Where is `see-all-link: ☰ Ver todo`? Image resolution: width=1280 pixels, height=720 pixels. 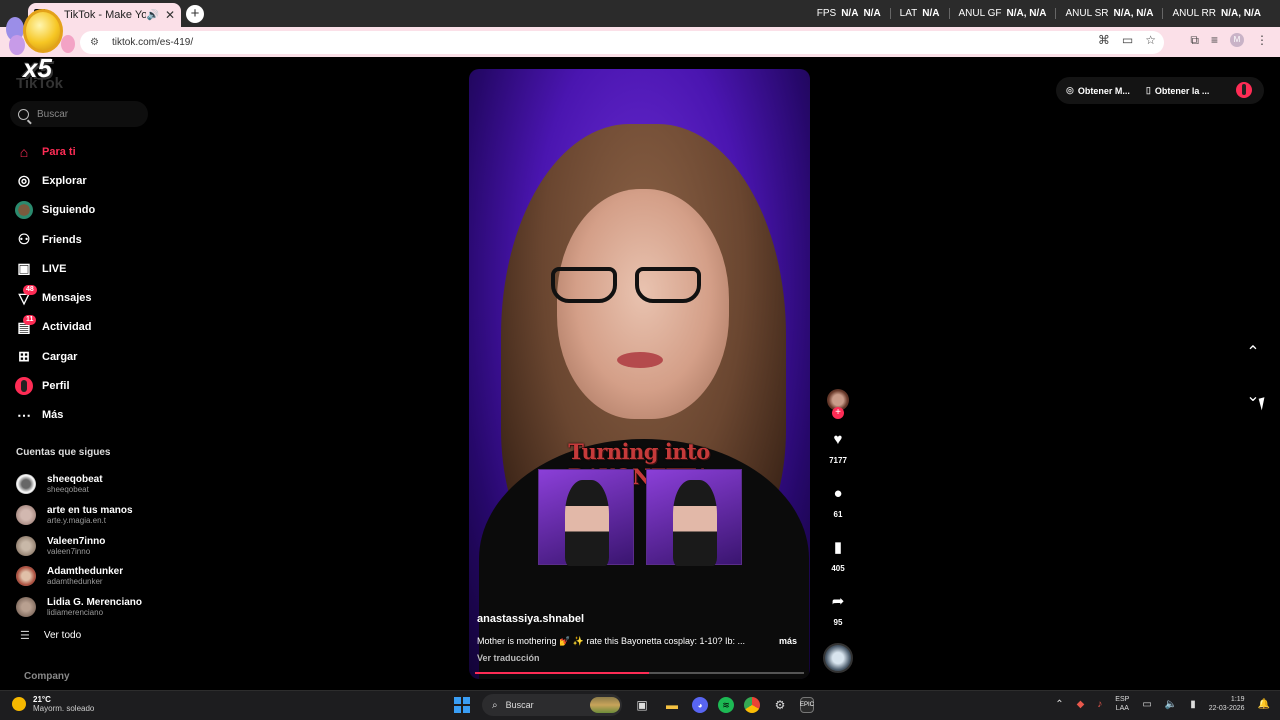 see-all-link: ☰ Ver todo is located at coordinates (50, 635).